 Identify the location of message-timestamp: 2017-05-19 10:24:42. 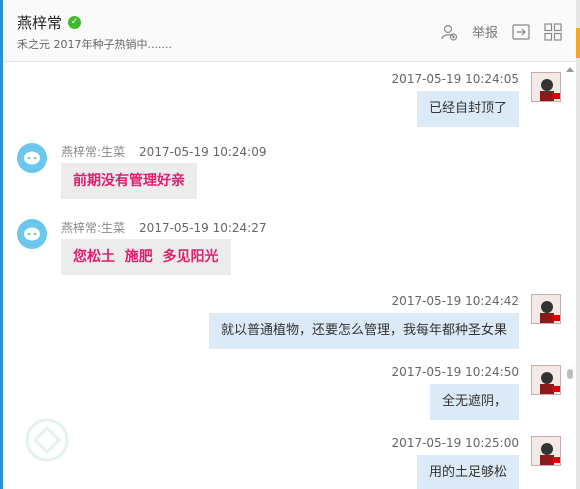
(455, 301).